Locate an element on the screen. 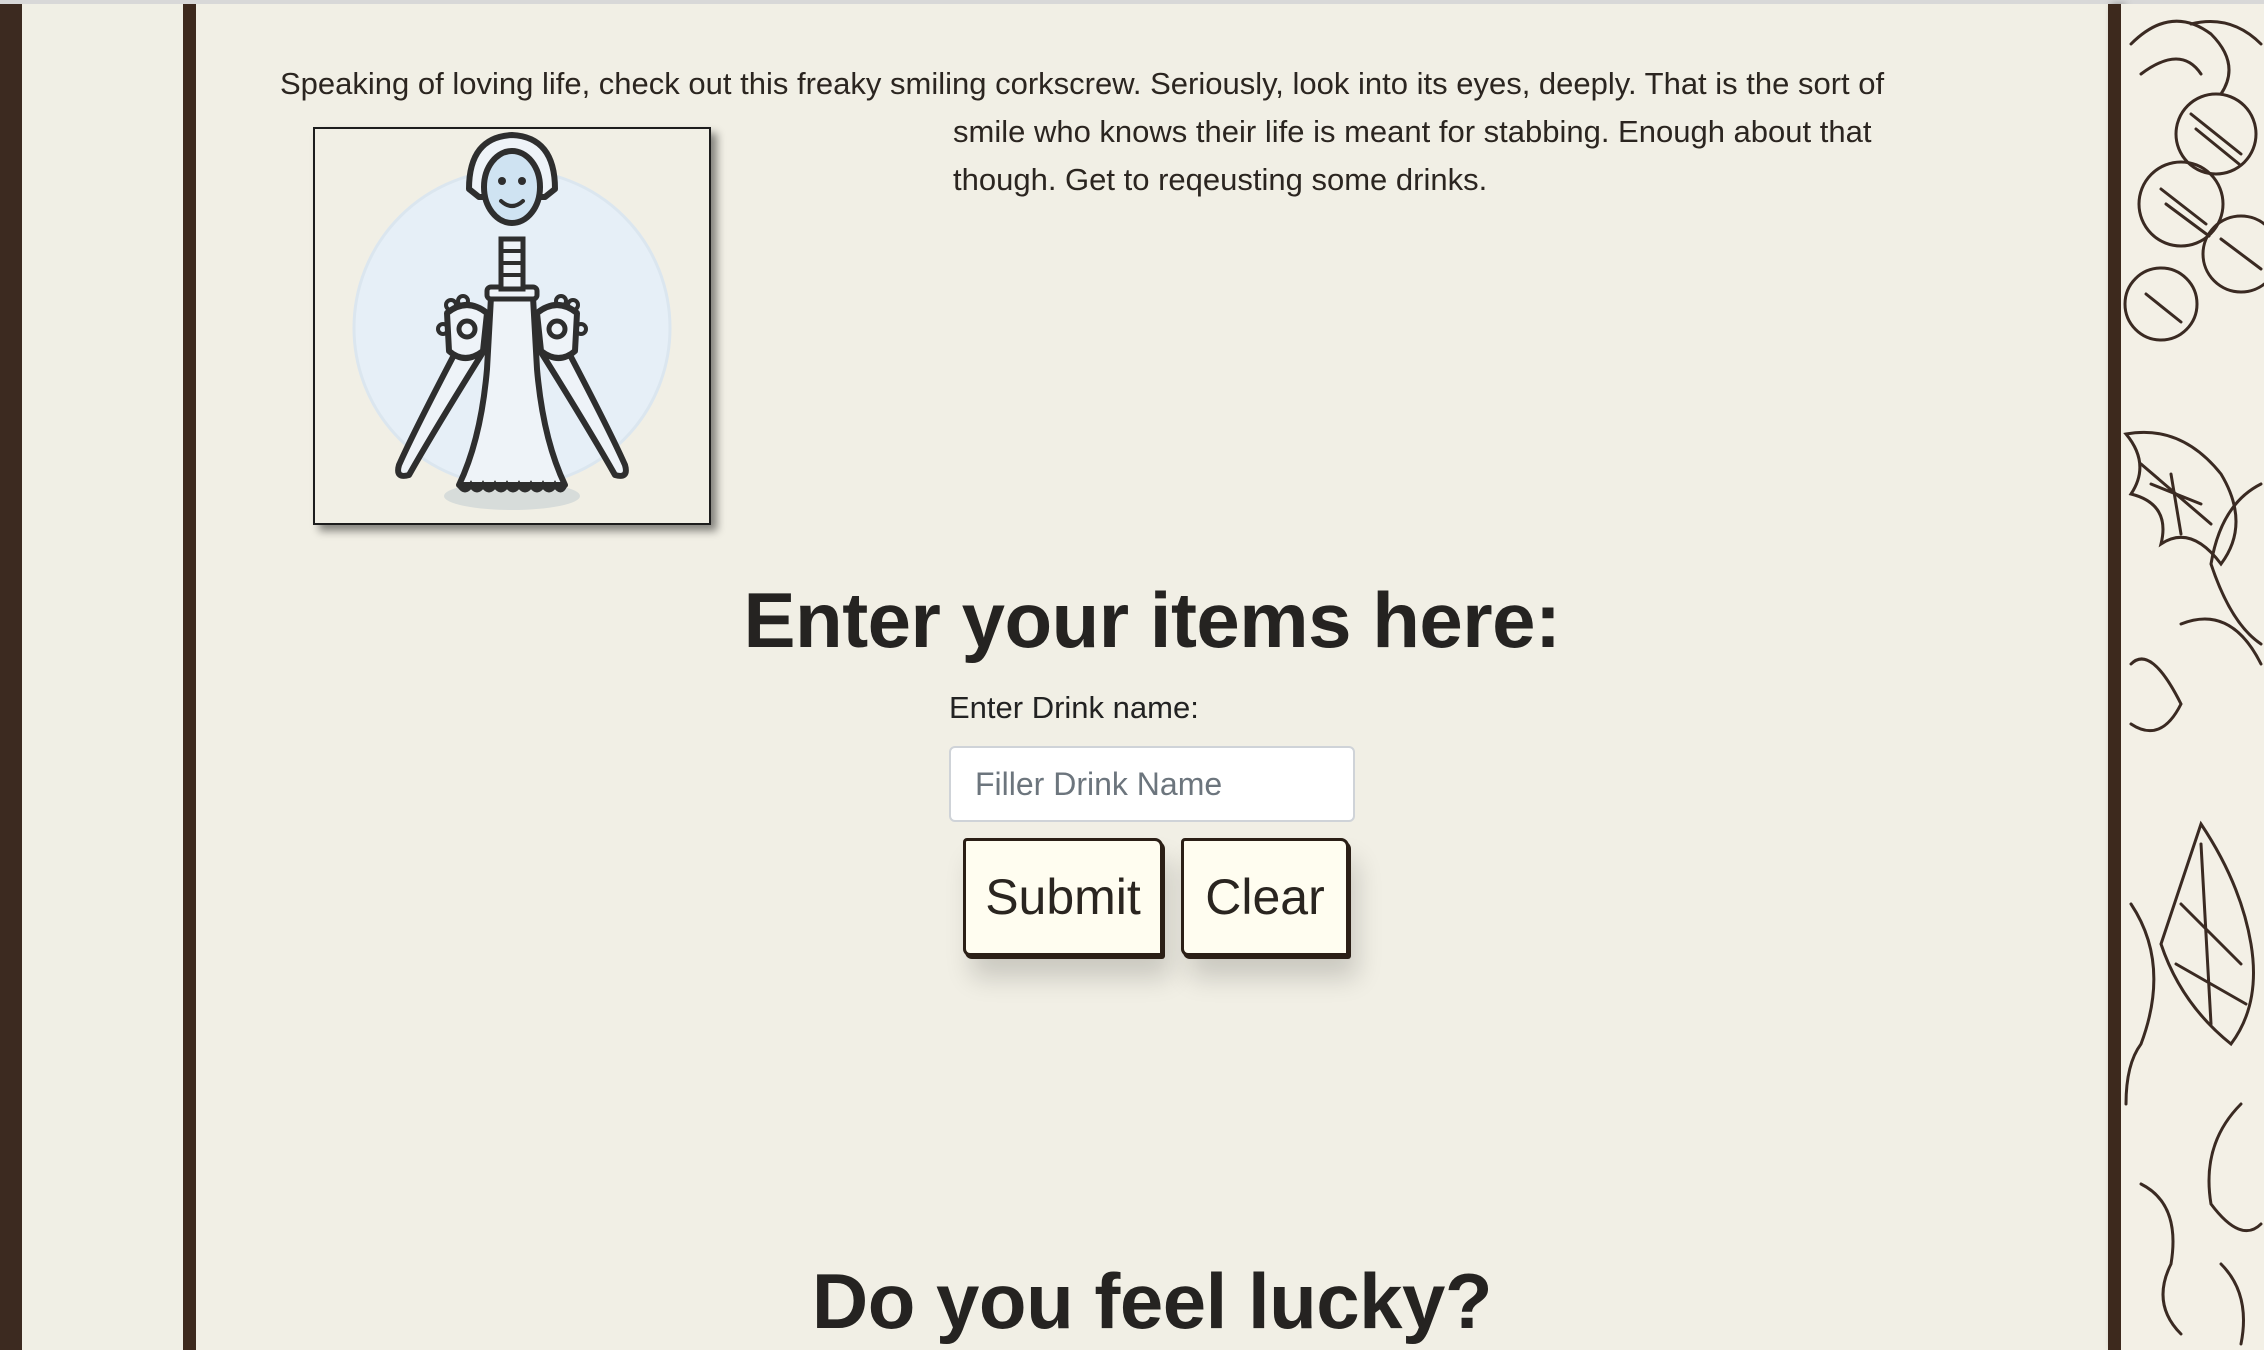 The height and width of the screenshot is (1350, 2264). corkscrew-illustration-icon is located at coordinates (512, 321).